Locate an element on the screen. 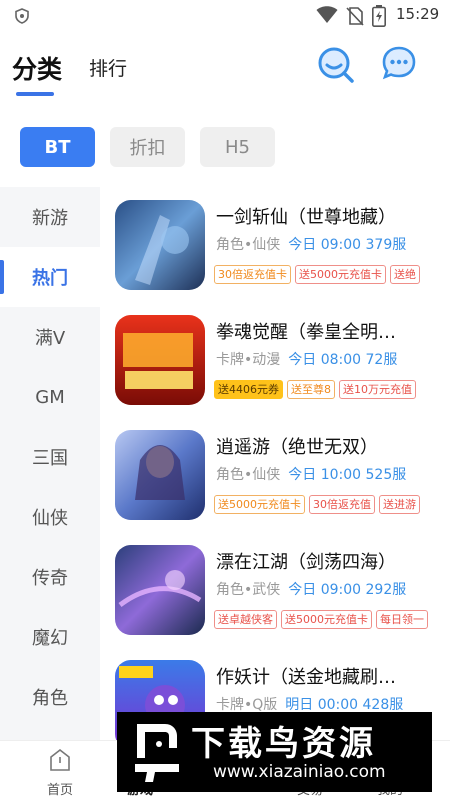 The width and height of the screenshot is (450, 800). game-server-time: 今日 10:00 525服 is located at coordinates (347, 475).